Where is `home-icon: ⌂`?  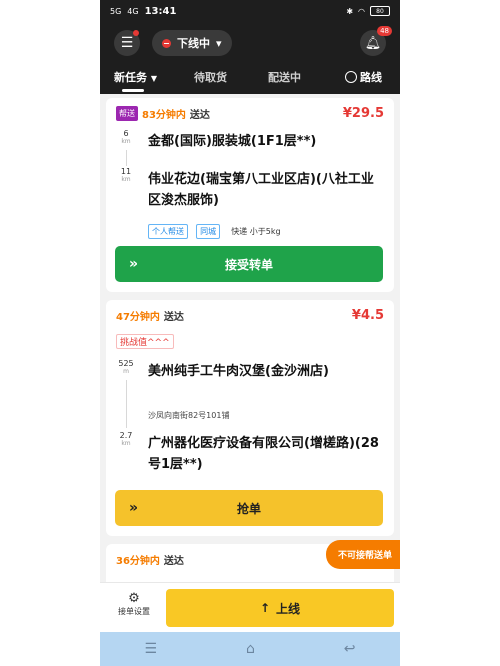
home-icon: ⌂ is located at coordinates (250, 649).